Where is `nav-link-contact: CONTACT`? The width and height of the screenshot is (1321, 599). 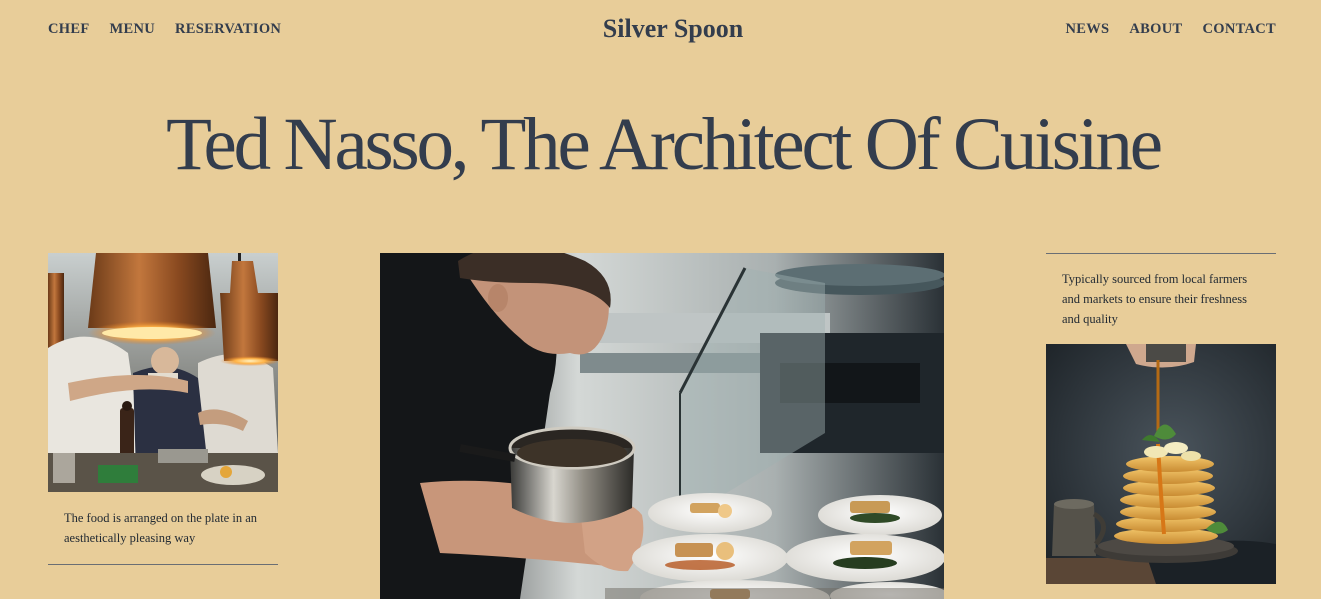 nav-link-contact: CONTACT is located at coordinates (1239, 29).